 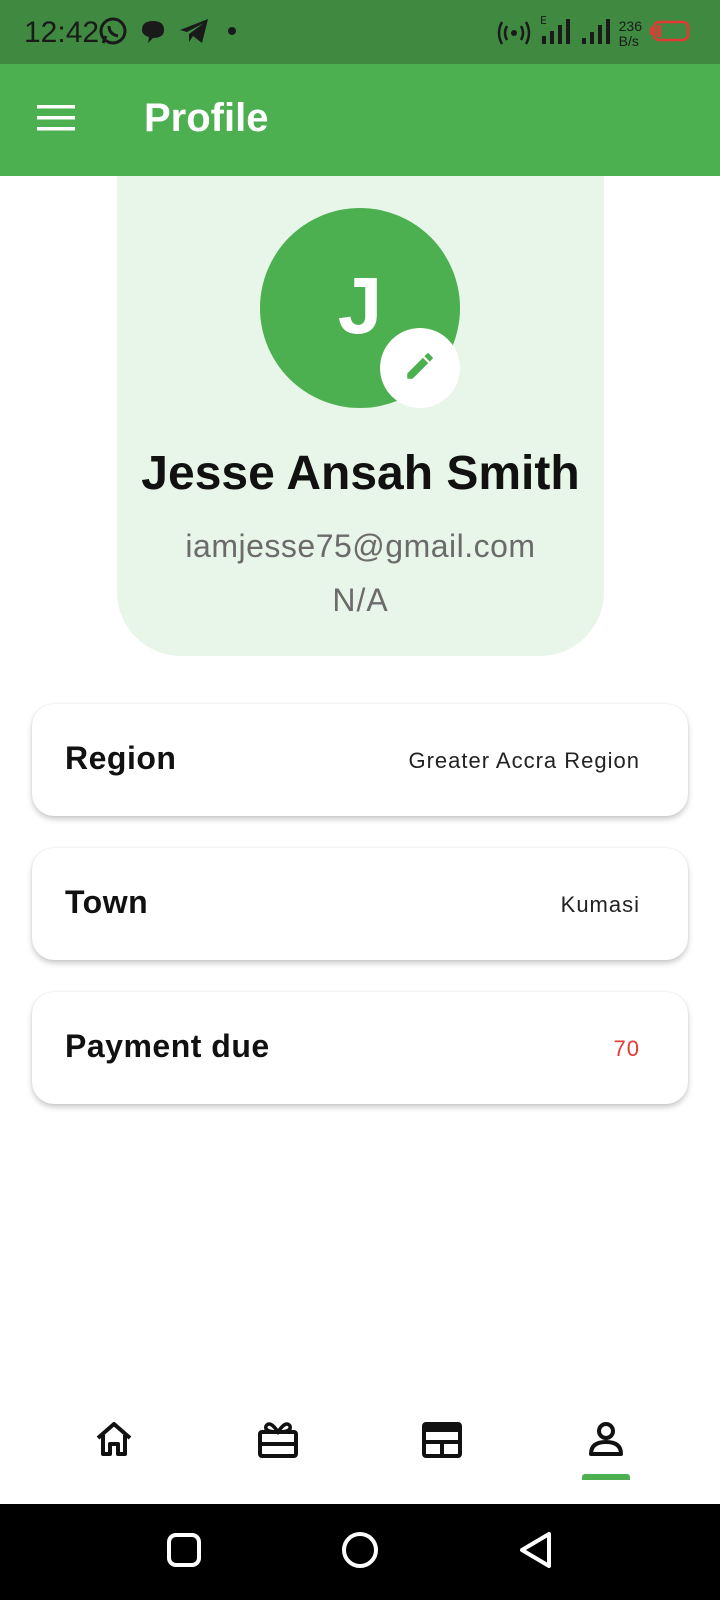 I want to click on back-button, so click(x=536, y=1552).